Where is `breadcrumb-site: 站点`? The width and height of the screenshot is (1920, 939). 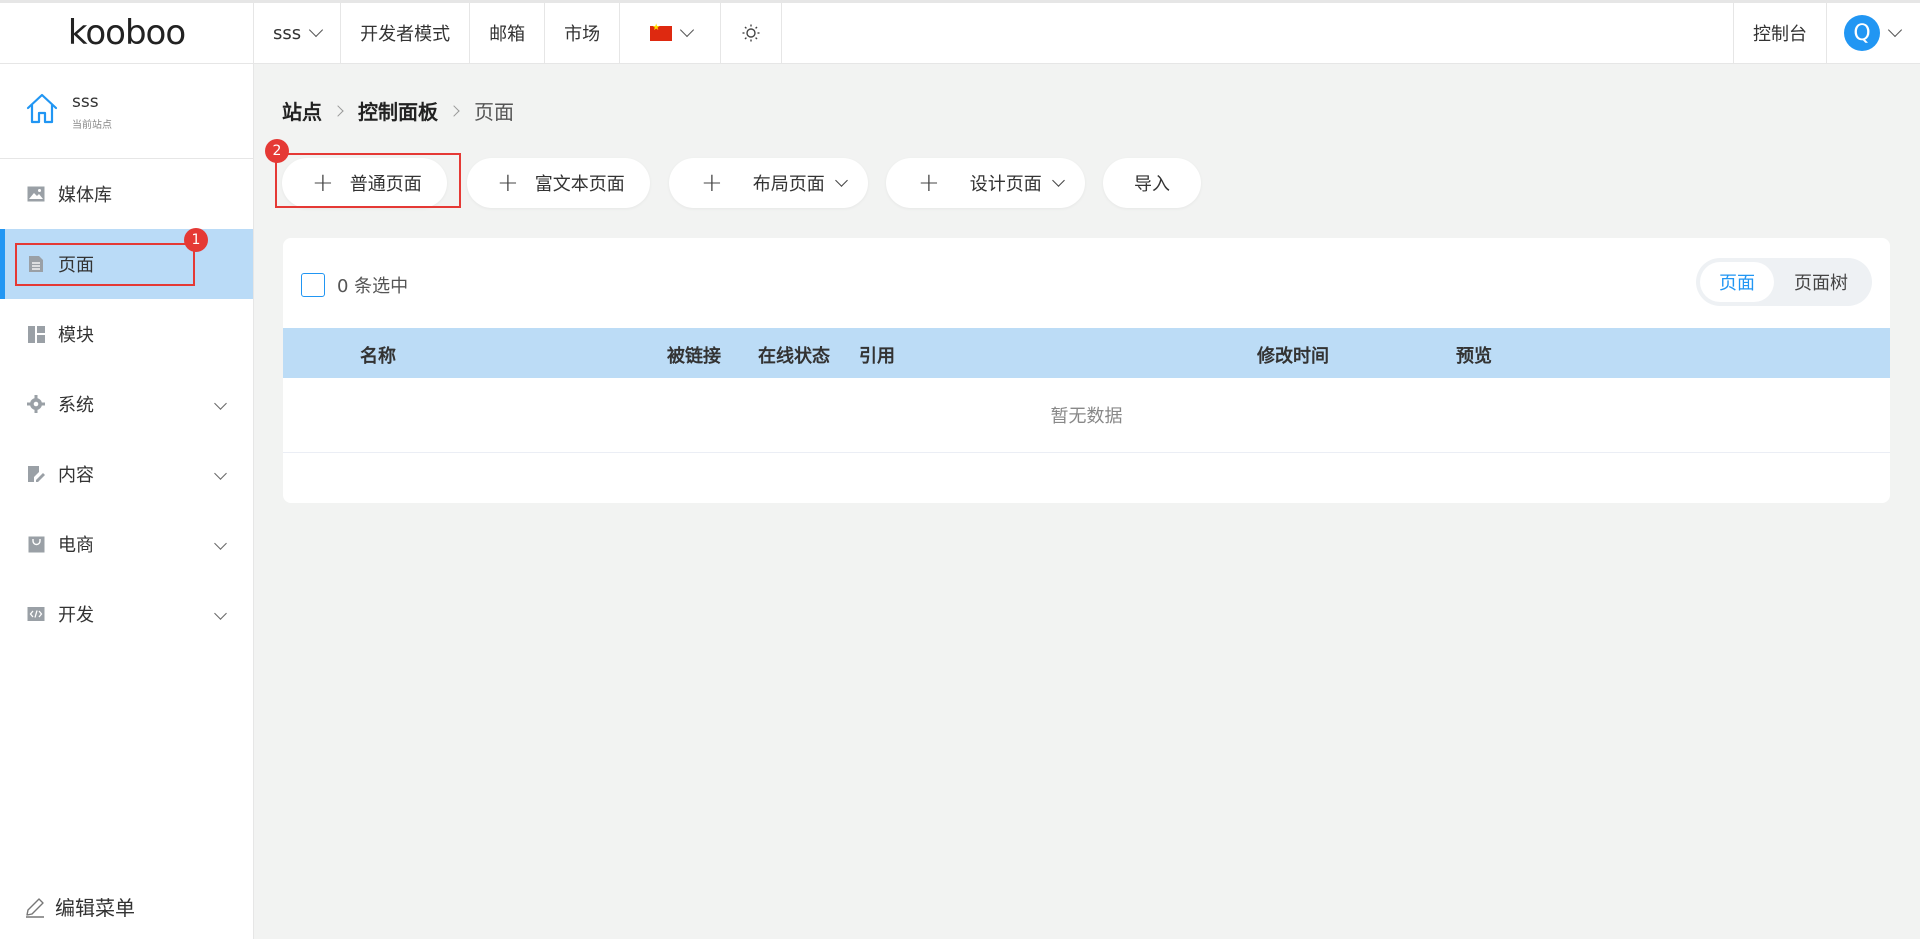 breadcrumb-site: 站点 is located at coordinates (302, 110).